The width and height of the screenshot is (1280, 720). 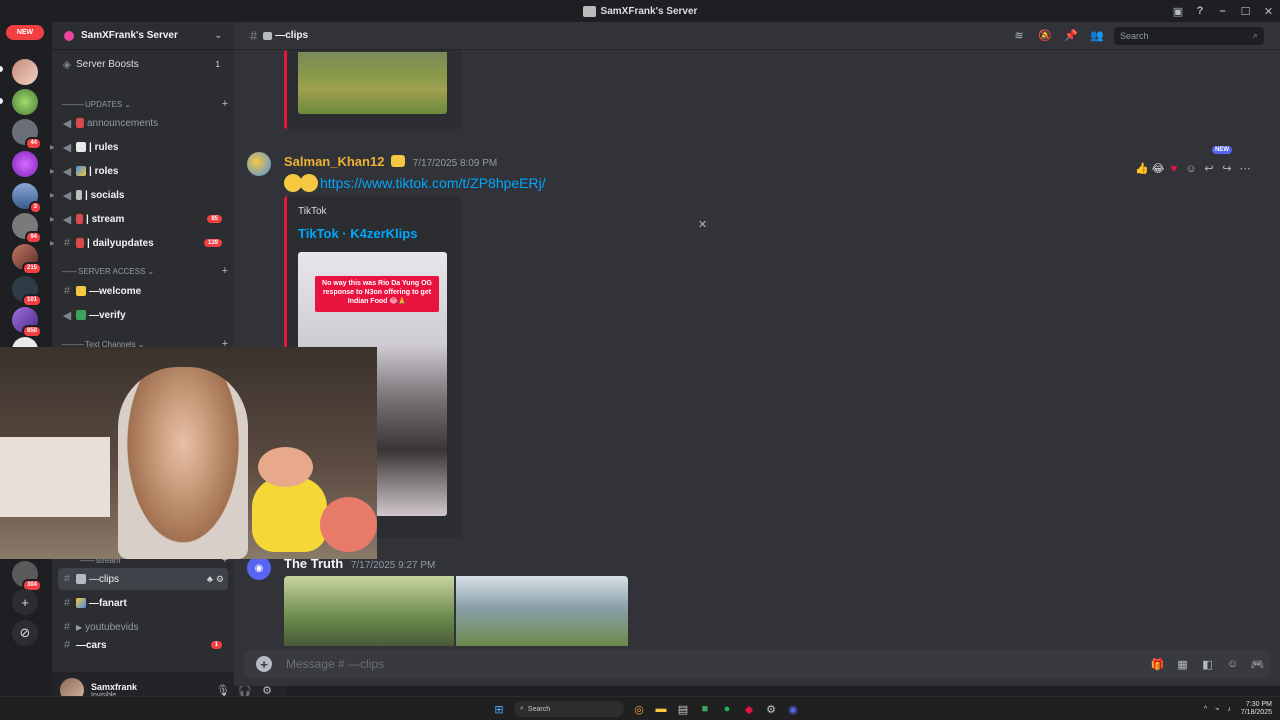 I want to click on clock-time: 7:30 PM, so click(x=1258, y=704).